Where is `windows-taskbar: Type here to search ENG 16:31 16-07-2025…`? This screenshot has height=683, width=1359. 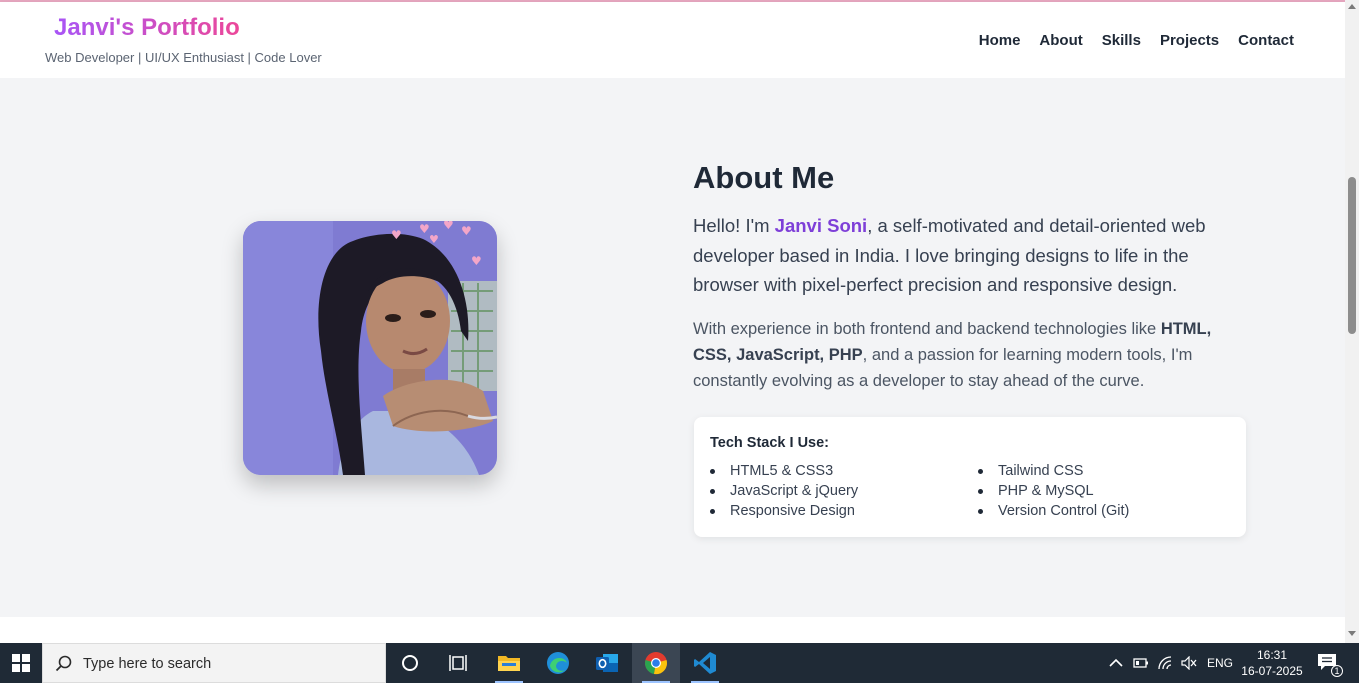
windows-taskbar: Type here to search ENG 16:31 16-07-2025… is located at coordinates (679, 663).